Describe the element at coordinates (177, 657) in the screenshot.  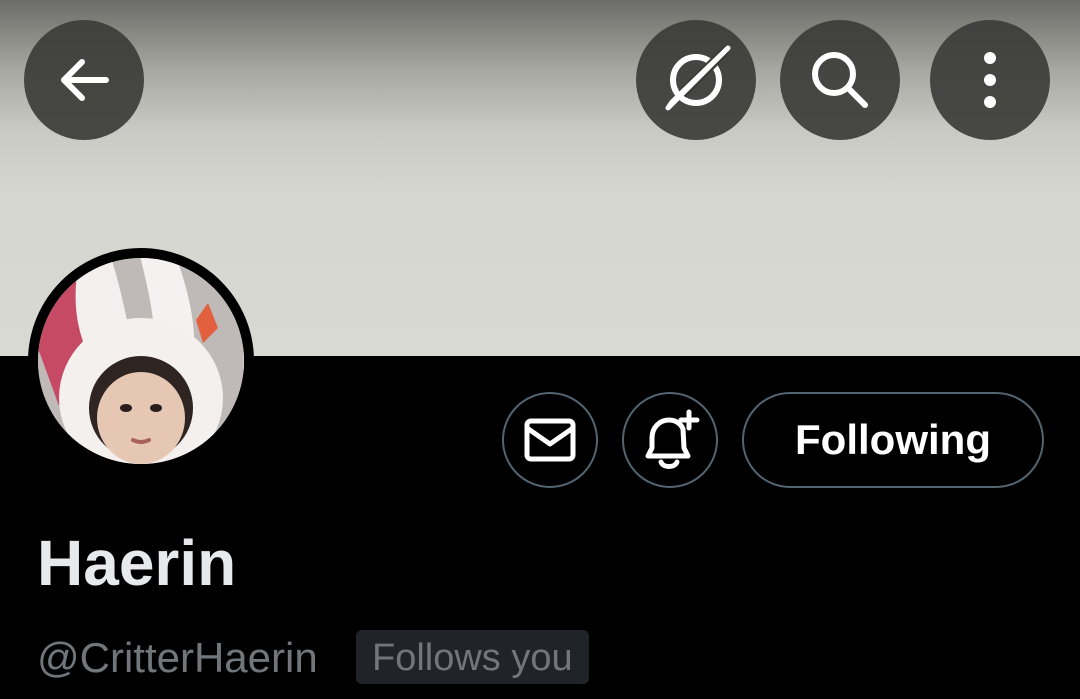
I see `username-handle: @CritterHaerin` at that location.